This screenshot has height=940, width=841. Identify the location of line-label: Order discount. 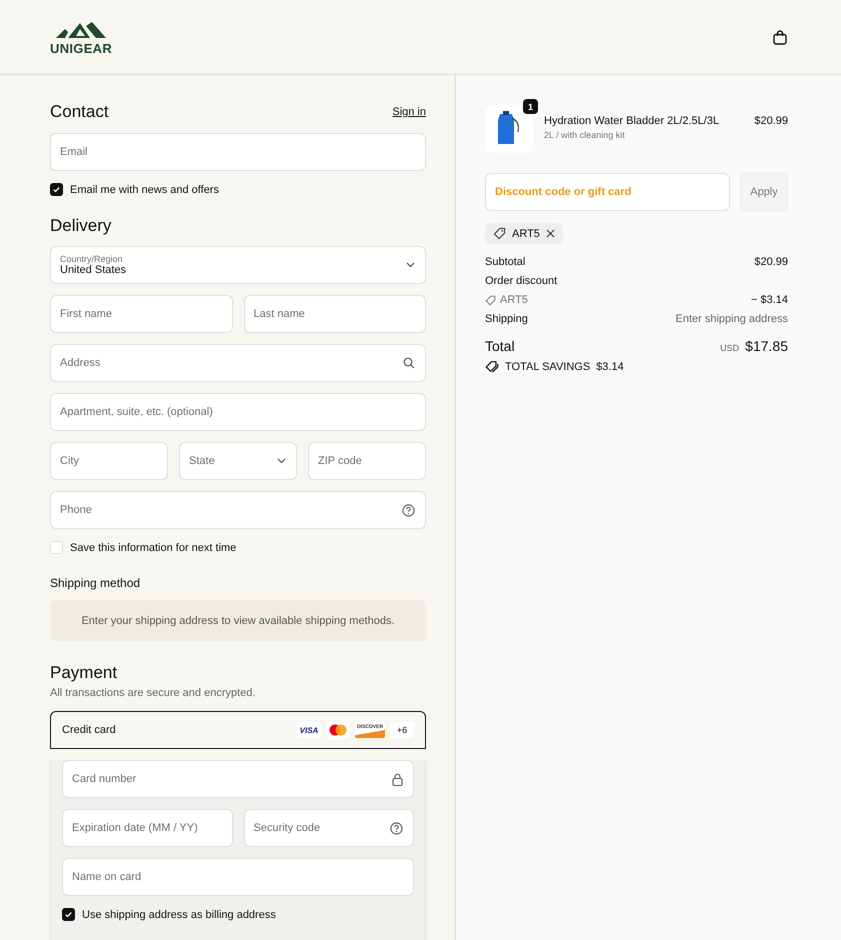
(521, 281).